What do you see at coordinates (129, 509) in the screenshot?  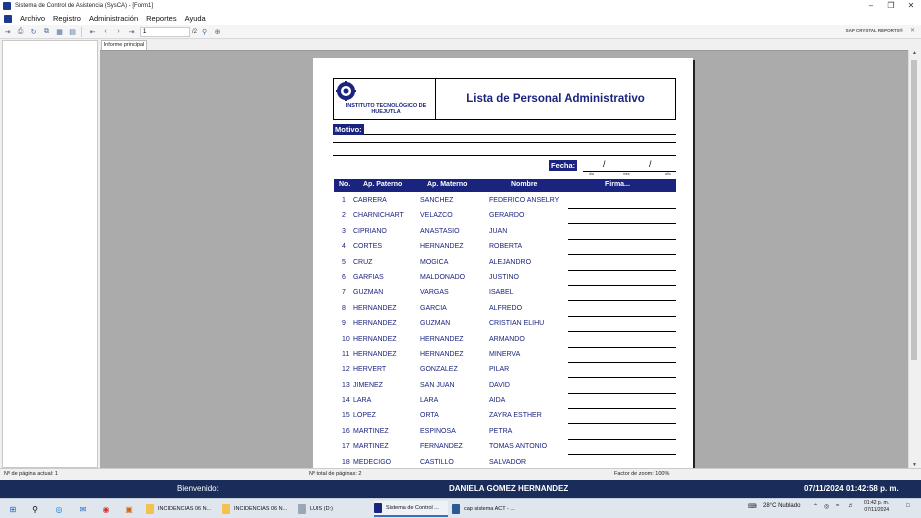 I see `pinned-app-icon: ▣` at bounding box center [129, 509].